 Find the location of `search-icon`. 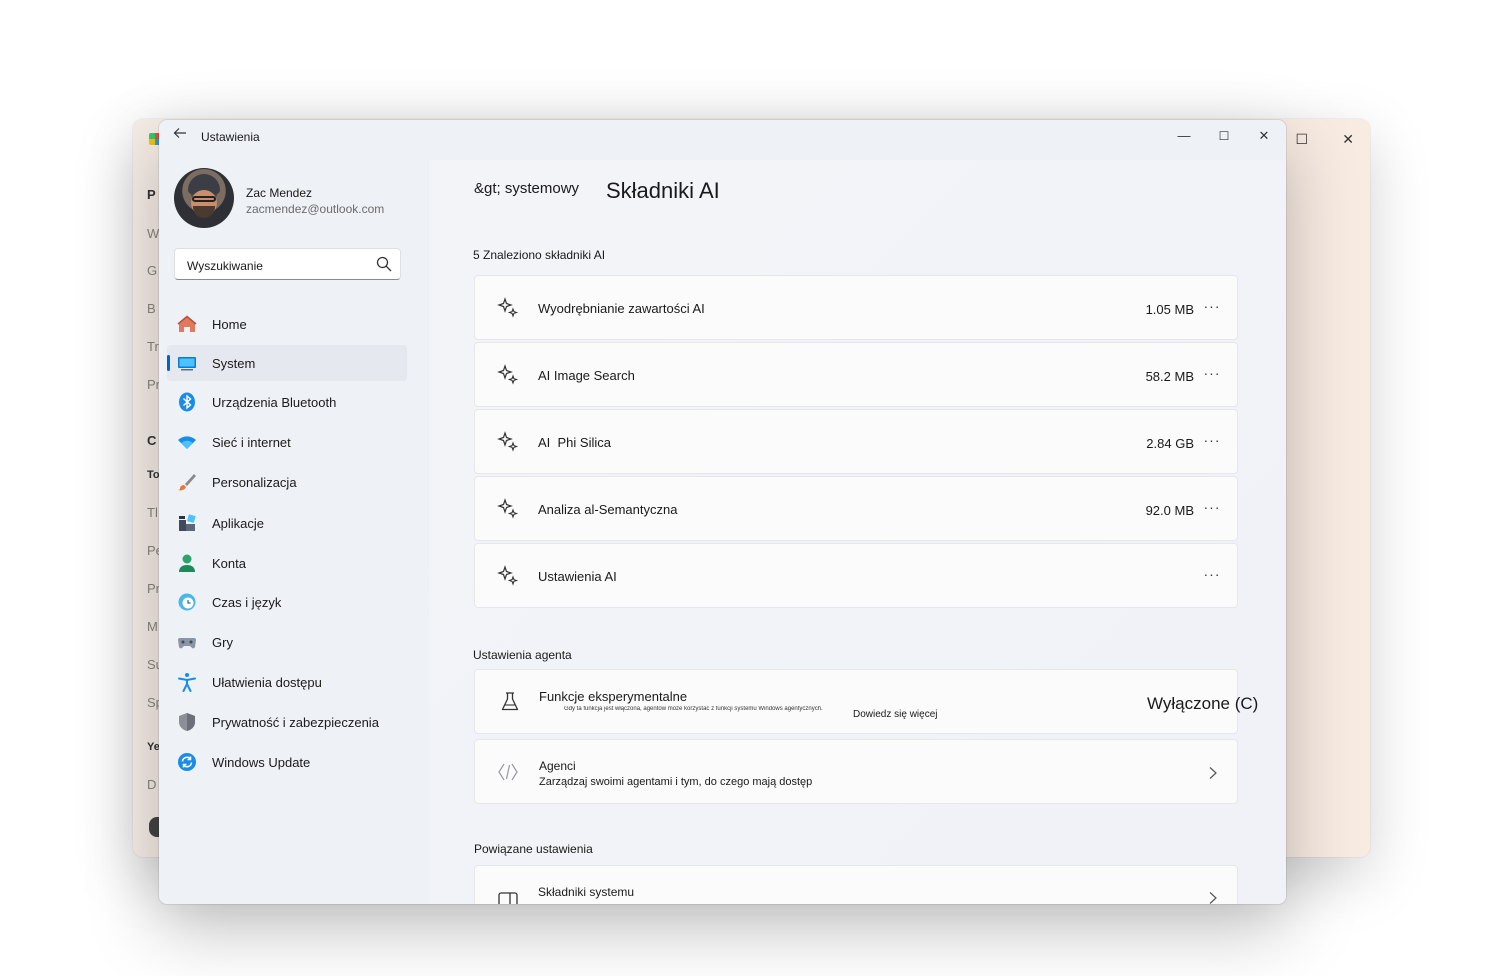

search-icon is located at coordinates (384, 264).